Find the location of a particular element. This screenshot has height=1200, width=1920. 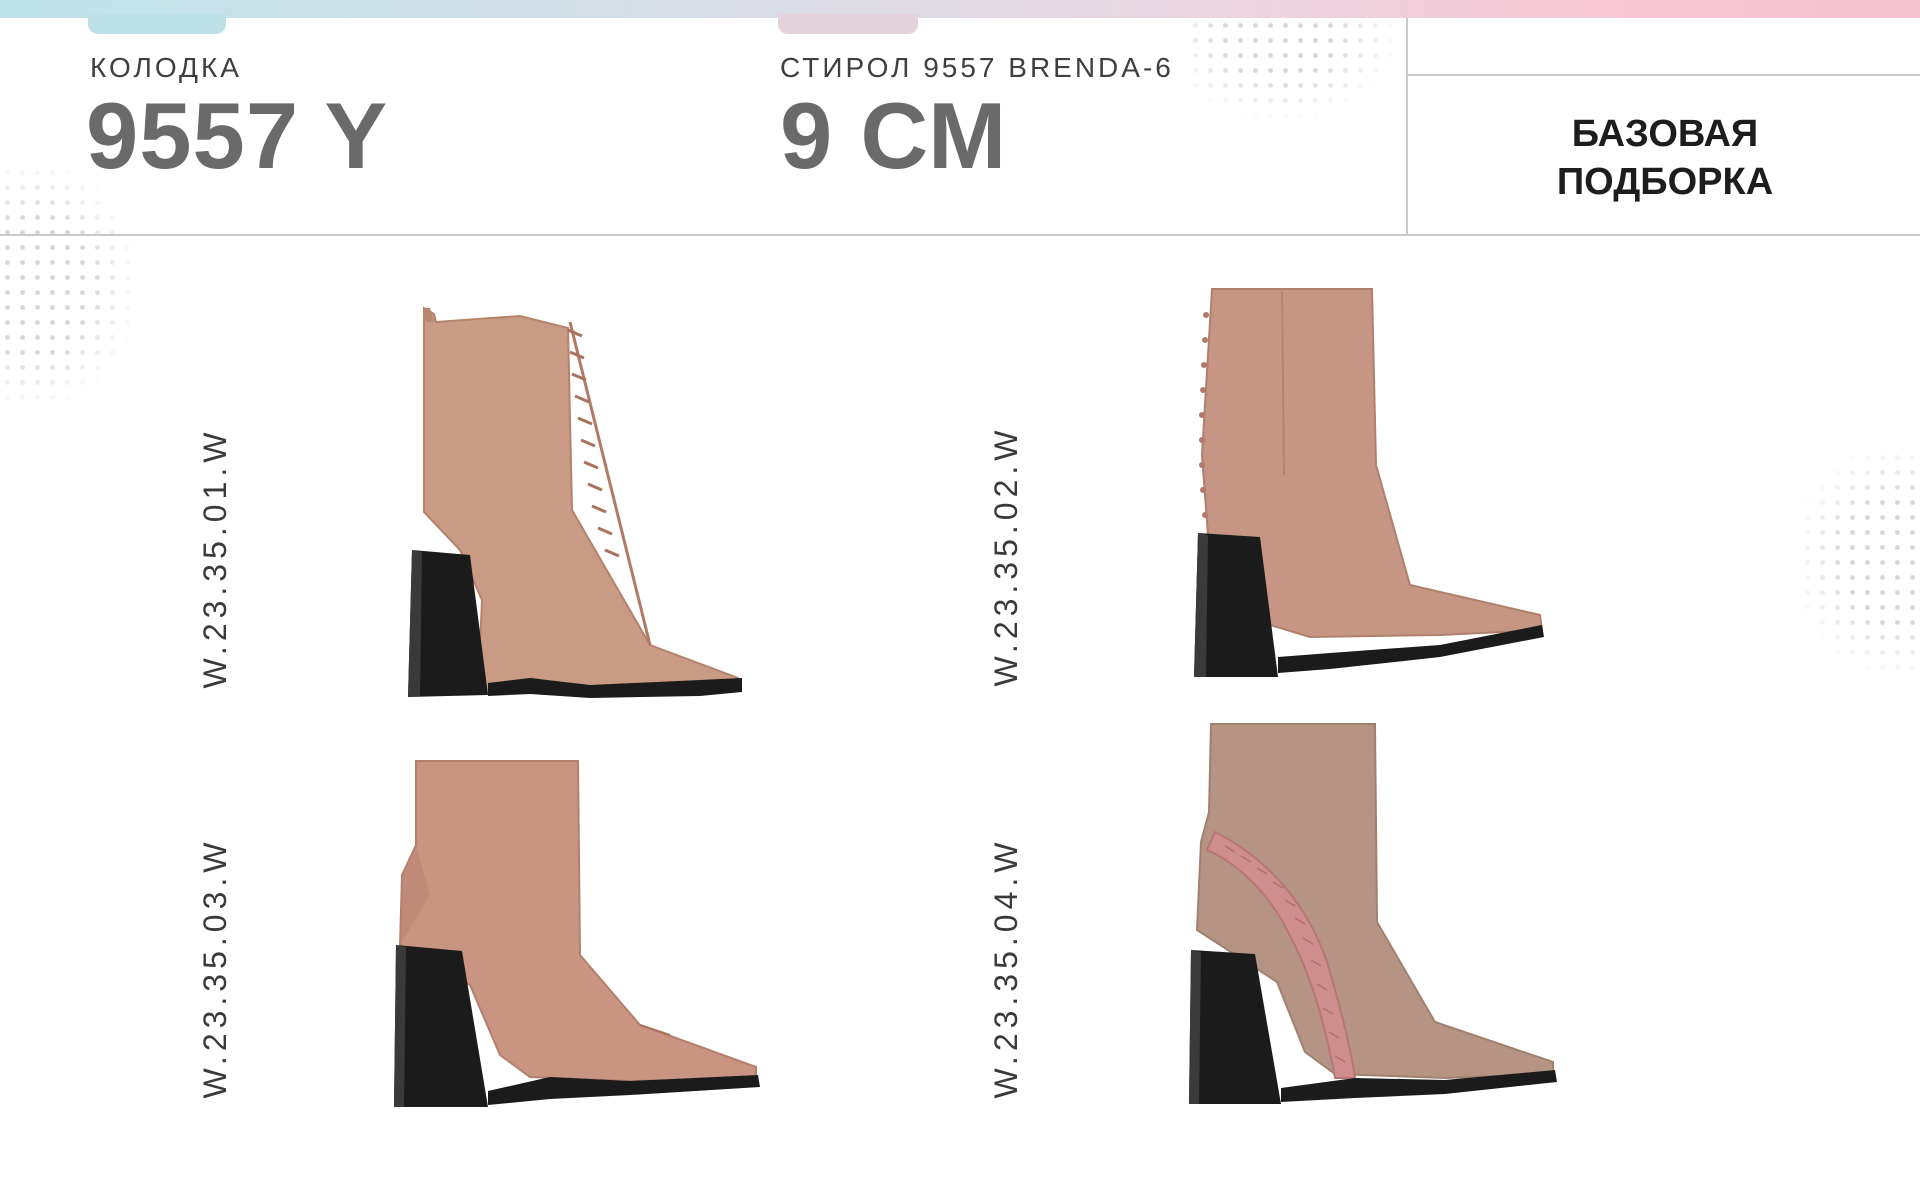

collection-title-line2: ПОДБОРКА is located at coordinates (1665, 182).